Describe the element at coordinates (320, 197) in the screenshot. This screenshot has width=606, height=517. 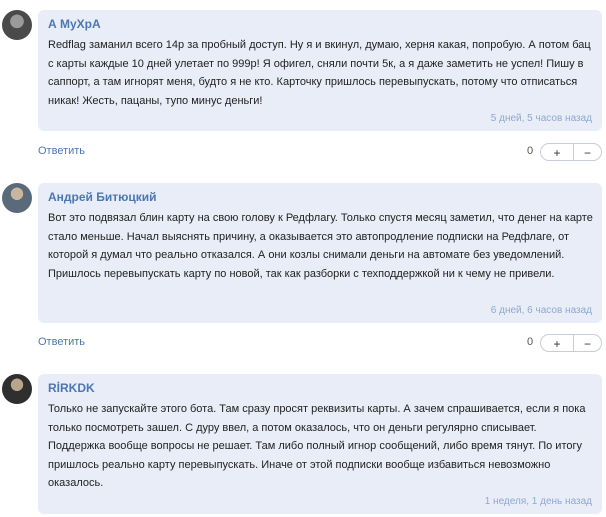
I see `comment-author: Андрей Битюцкий` at that location.